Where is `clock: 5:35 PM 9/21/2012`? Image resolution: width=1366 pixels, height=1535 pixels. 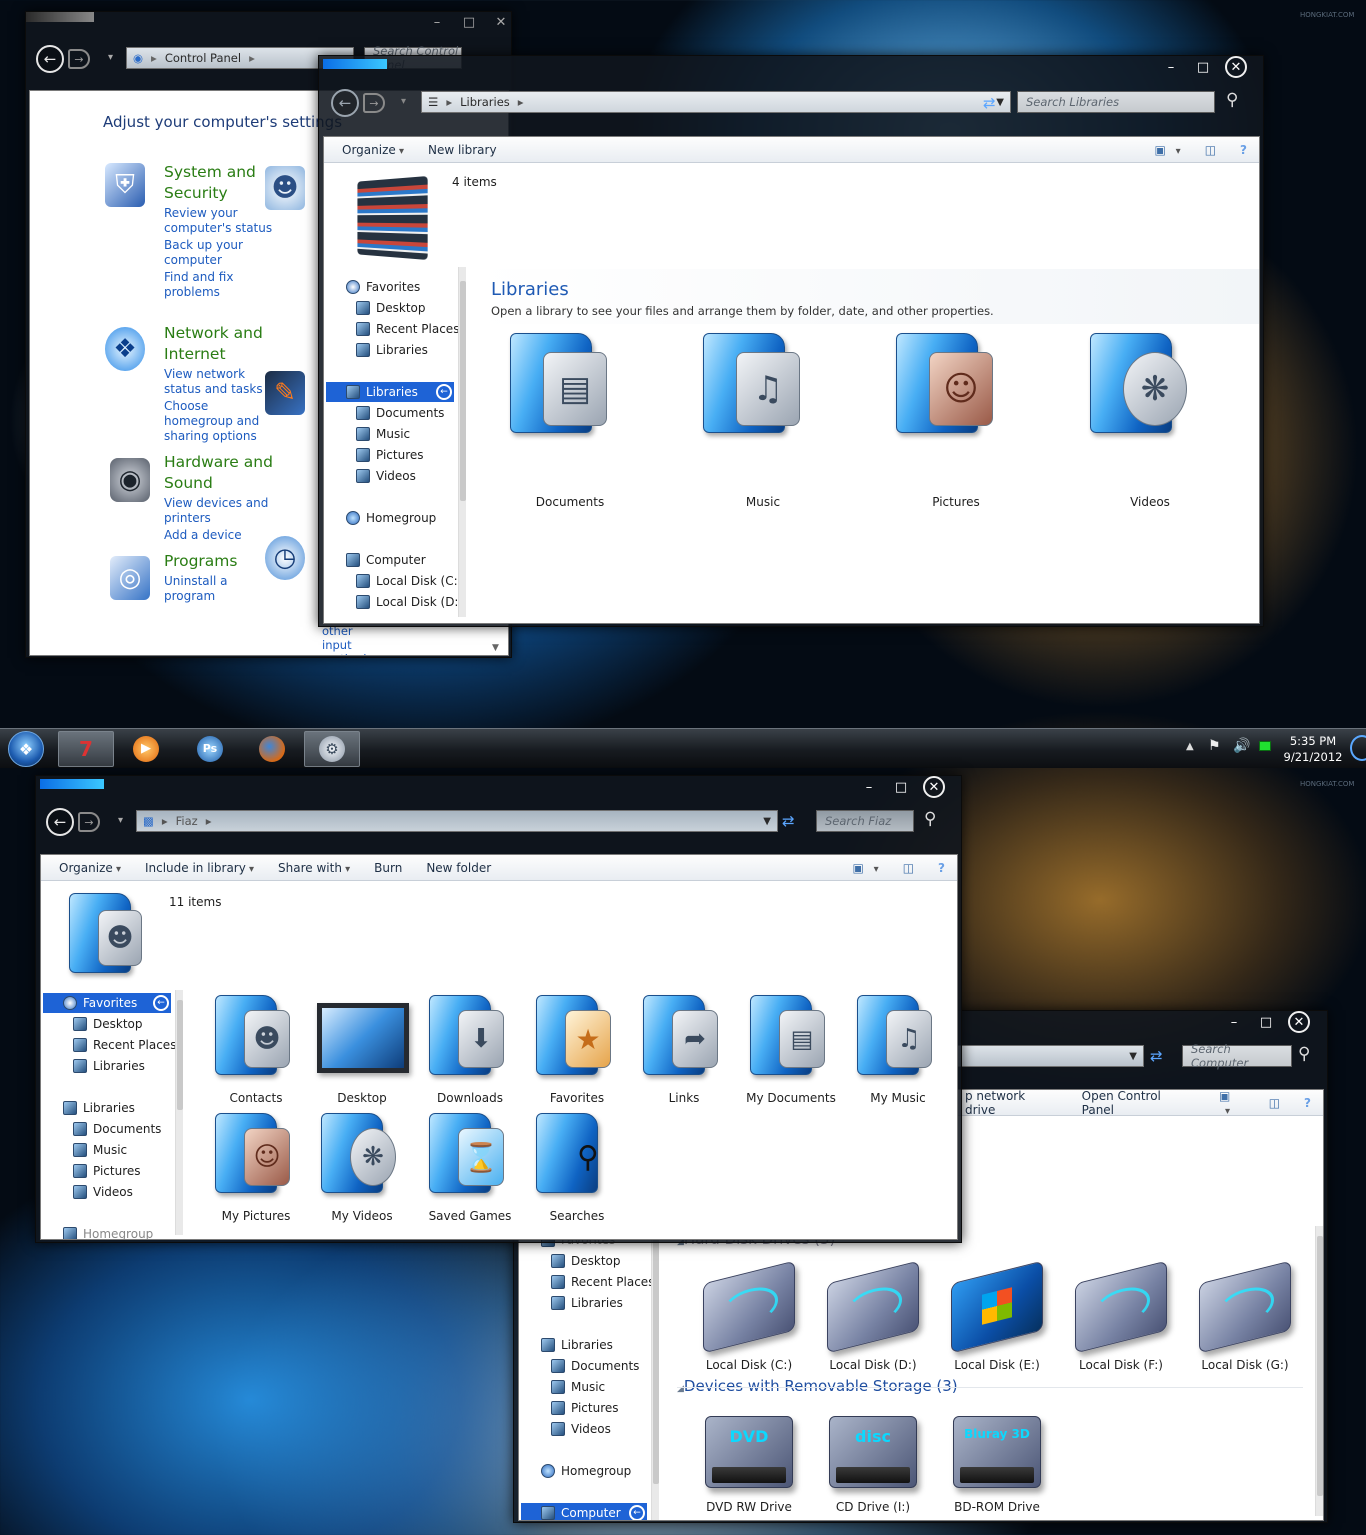
clock: 5:35 PM 9/21/2012 is located at coordinates (1313, 749).